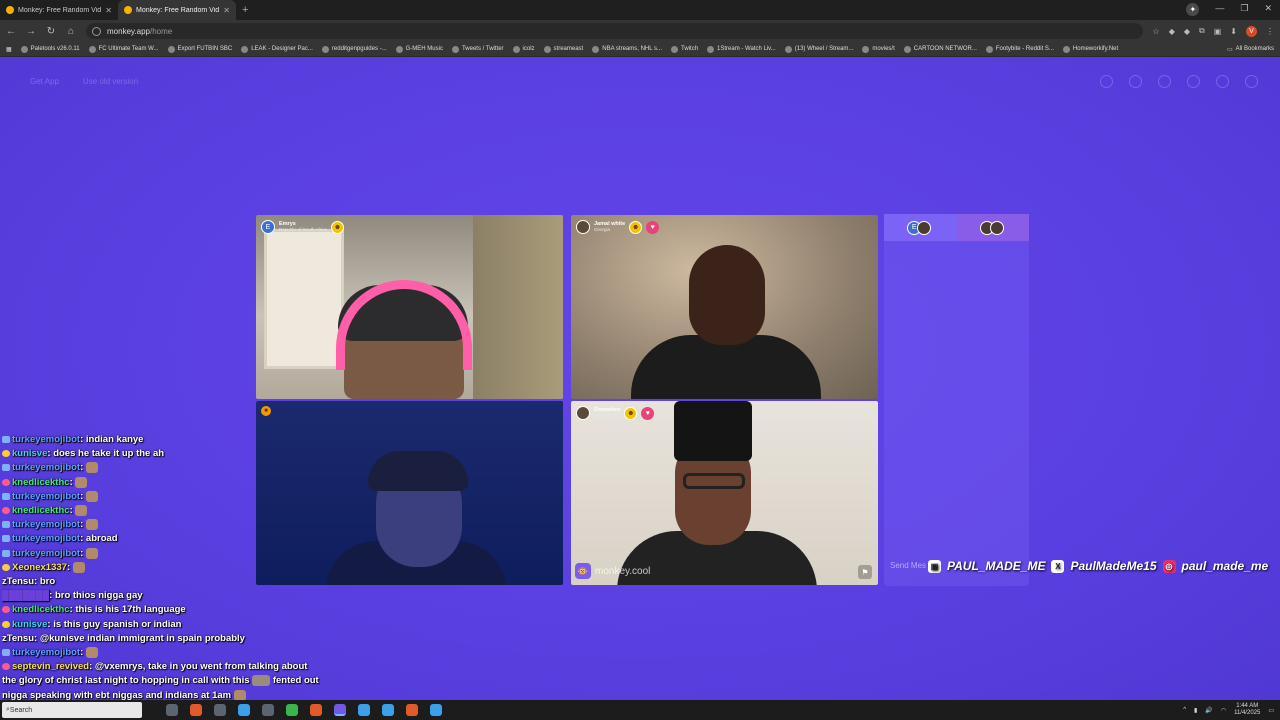 The image size is (1280, 720). Describe the element at coordinates (1219, 9) in the screenshot. I see `minimize-icon: —` at that location.